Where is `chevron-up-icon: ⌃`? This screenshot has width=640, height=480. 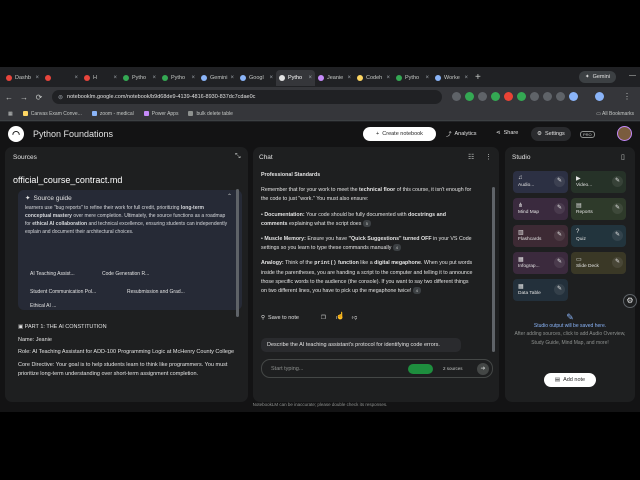
chevron-up-icon: ⌃ is located at coordinates (229, 196).